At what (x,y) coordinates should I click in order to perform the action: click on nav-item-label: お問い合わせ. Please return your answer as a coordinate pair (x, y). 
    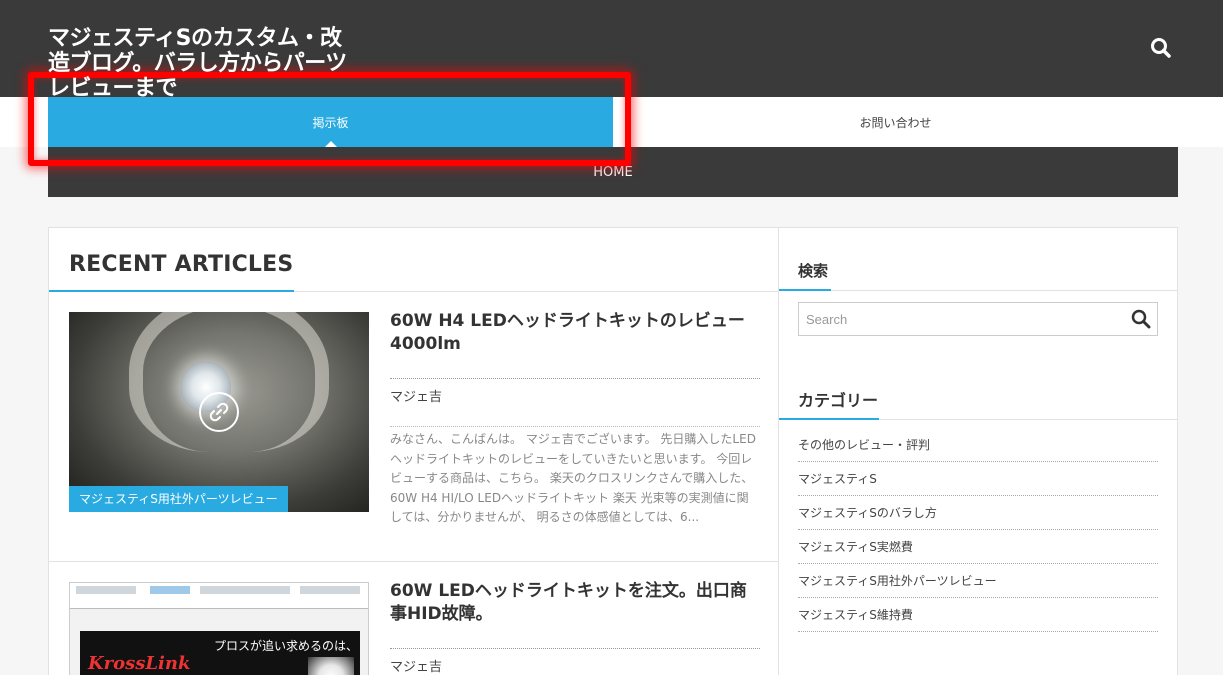
    Looking at the image, I should click on (895, 122).